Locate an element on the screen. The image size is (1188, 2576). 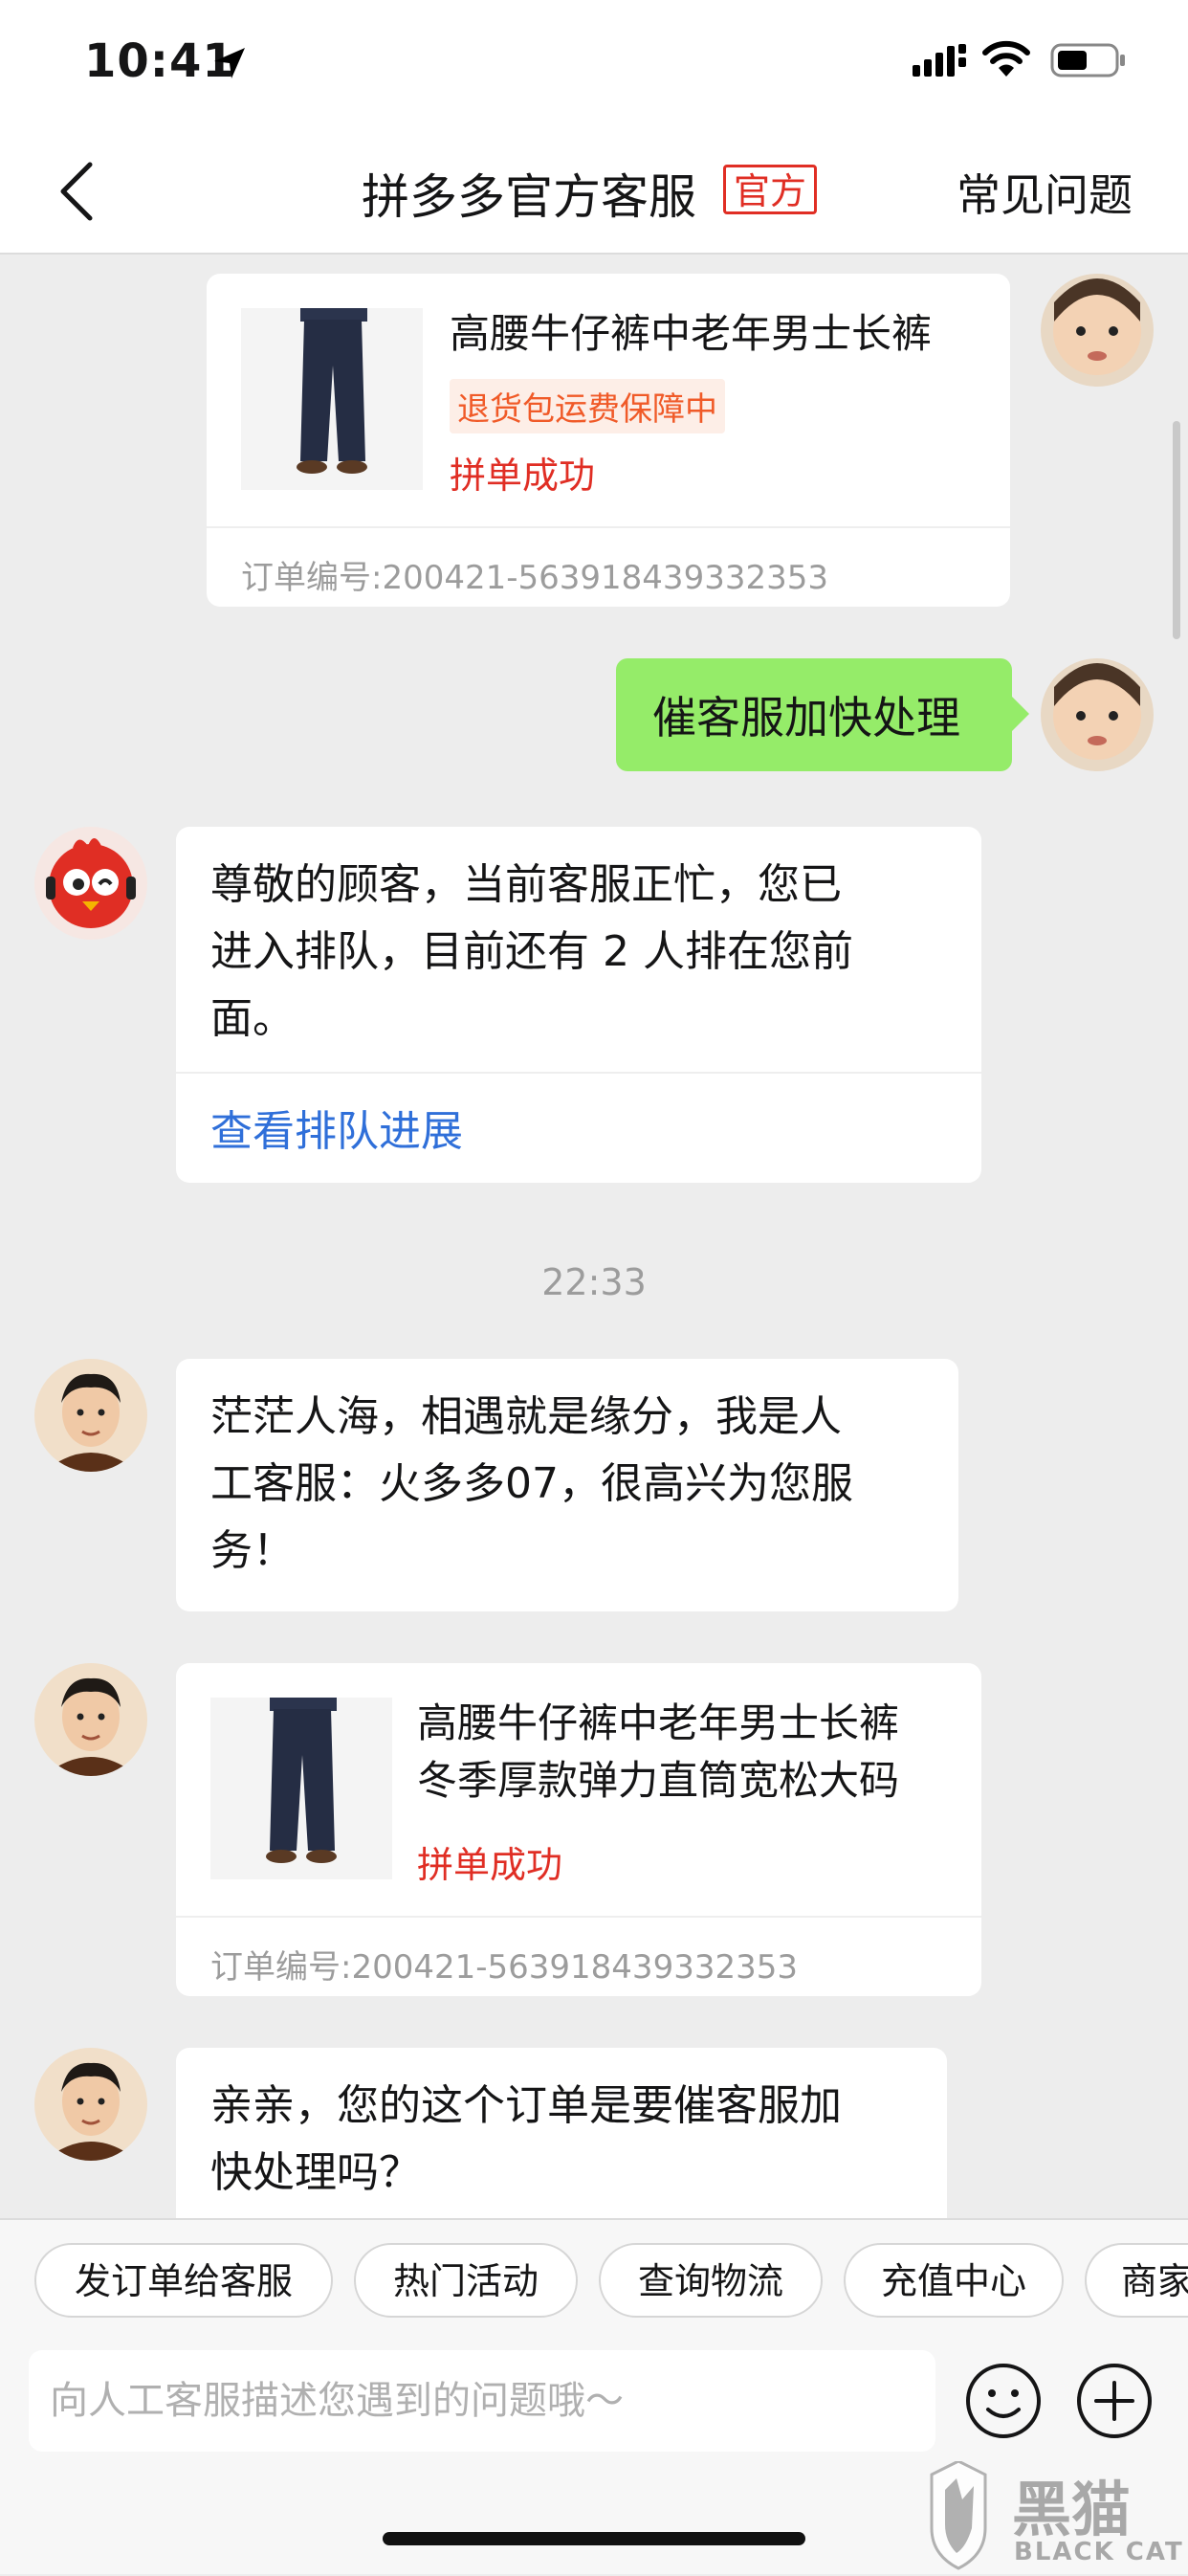
quick-action-track-shipping: 查询物流 is located at coordinates (711, 2280).